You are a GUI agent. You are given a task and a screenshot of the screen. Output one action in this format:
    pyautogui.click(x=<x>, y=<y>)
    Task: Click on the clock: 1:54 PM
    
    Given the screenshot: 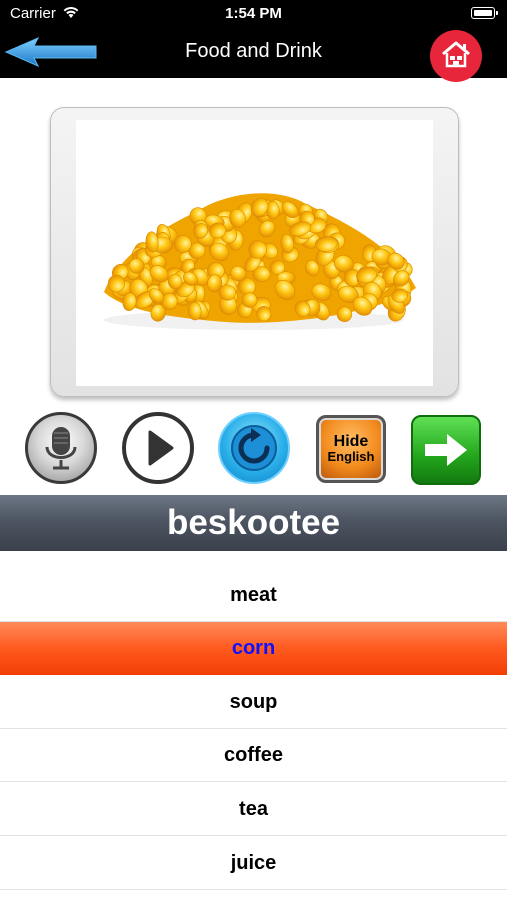 What is the action you would take?
    pyautogui.click(x=253, y=13)
    